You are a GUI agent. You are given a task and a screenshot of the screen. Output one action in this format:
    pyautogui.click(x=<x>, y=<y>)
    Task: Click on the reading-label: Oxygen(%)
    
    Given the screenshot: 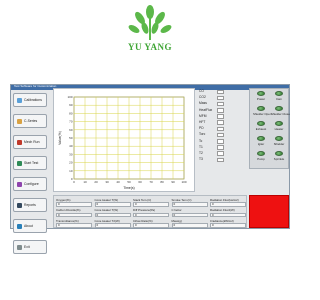 What is the action you would take?
    pyautogui.click(x=63, y=199)
    